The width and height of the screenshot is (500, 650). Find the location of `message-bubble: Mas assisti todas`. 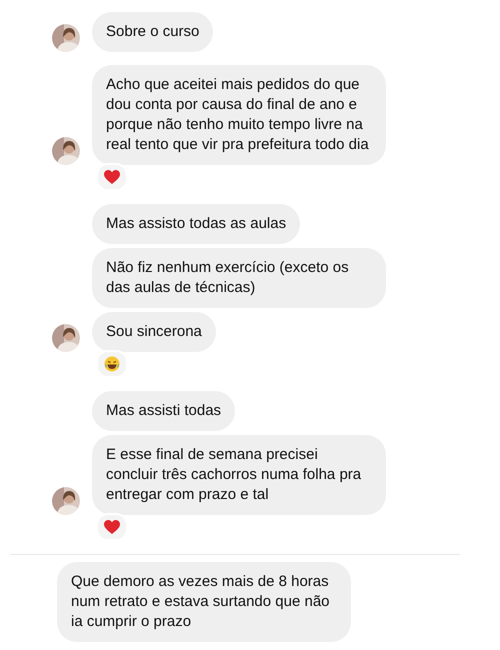

message-bubble: Mas assisti todas is located at coordinates (164, 411).